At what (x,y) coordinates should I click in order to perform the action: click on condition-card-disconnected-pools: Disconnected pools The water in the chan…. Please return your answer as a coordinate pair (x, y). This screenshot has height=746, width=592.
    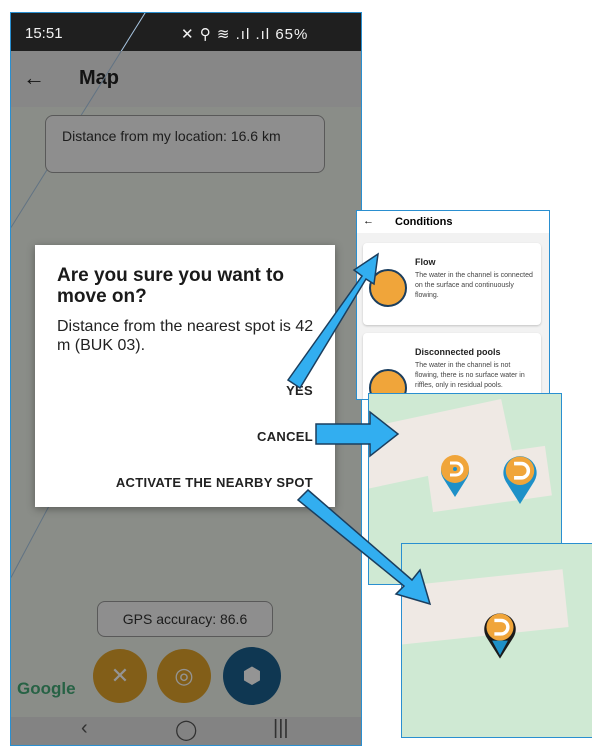
    Looking at the image, I should click on (452, 366).